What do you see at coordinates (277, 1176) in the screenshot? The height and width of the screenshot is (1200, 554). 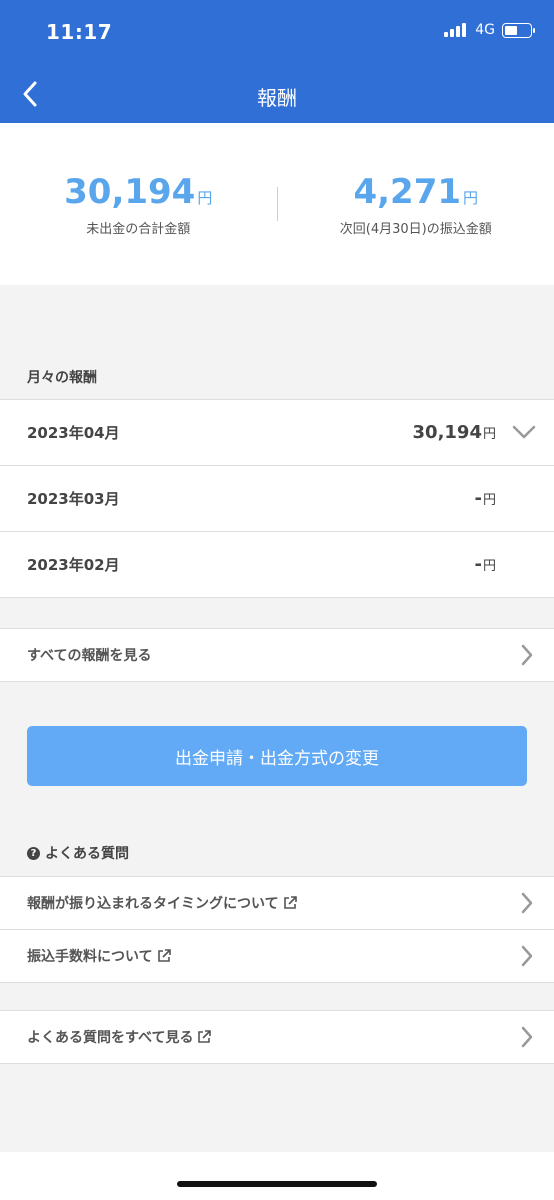 I see `bottom-bar` at bounding box center [277, 1176].